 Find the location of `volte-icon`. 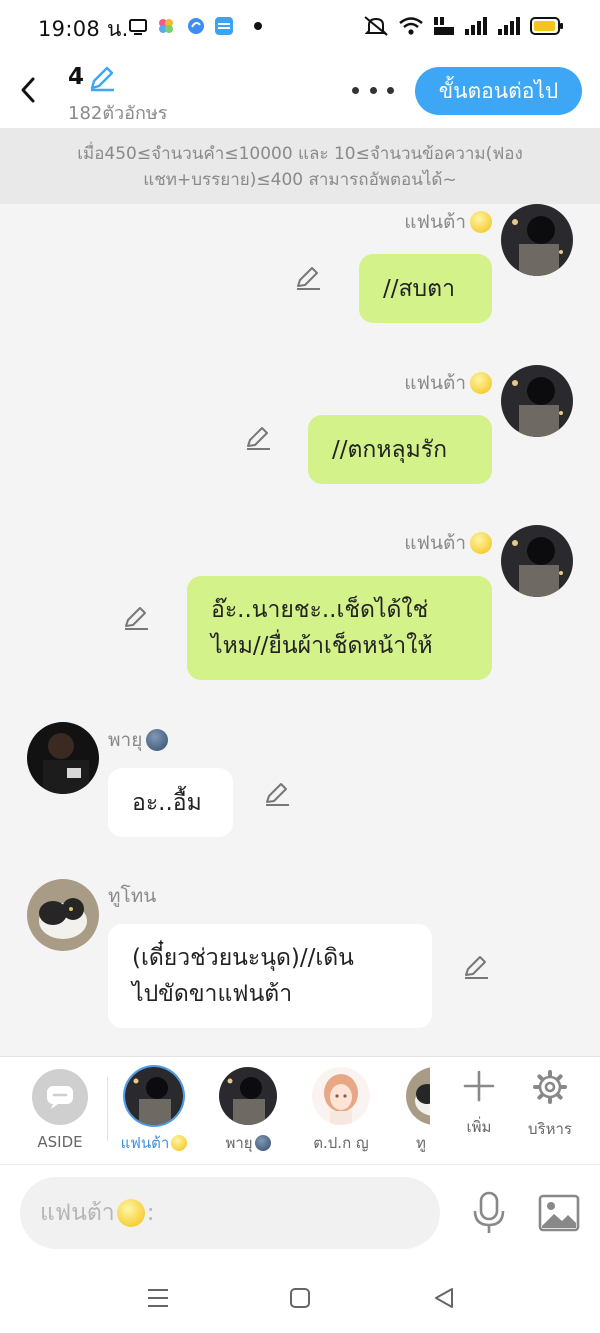

volte-icon is located at coordinates (444, 26).